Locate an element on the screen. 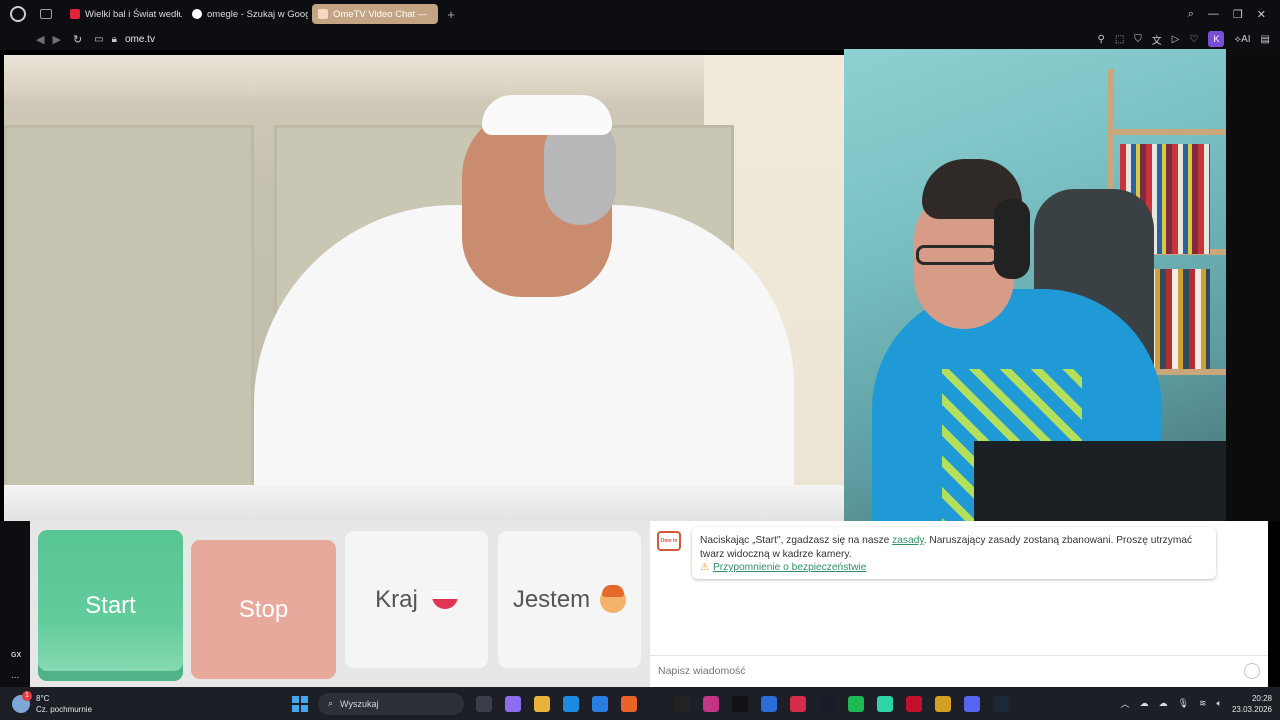 The image size is (1280, 720). aria-ai-button: ⟡AI is located at coordinates (1242, 39).